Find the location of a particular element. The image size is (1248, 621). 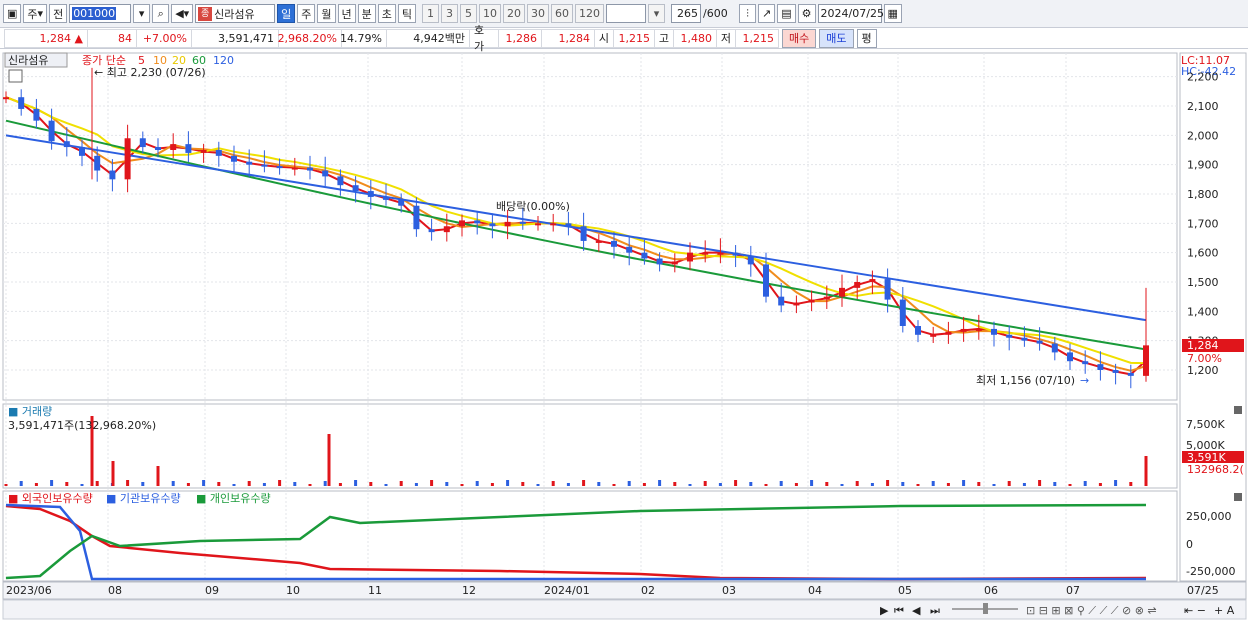

count-input: 265 is located at coordinates (686, 13).